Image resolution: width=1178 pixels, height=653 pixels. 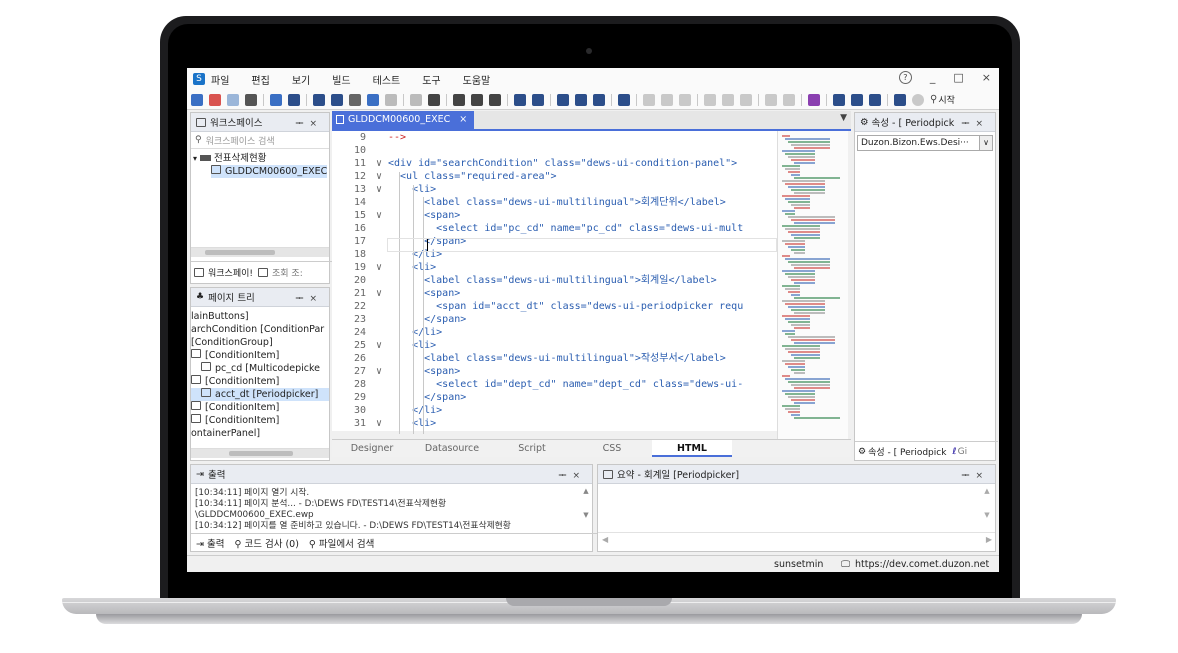 What do you see at coordinates (667, 99) in the screenshot?
I see `align-center-icon` at bounding box center [667, 99].